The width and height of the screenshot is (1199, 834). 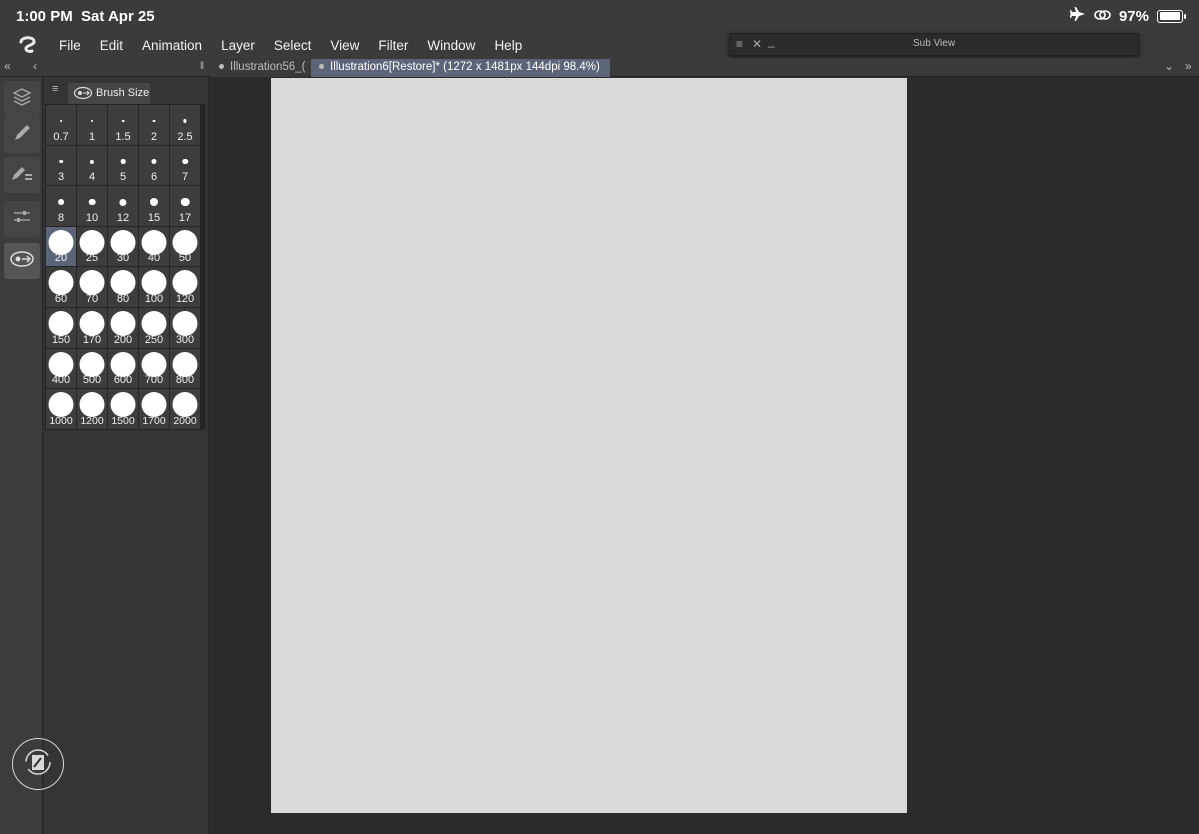 I want to click on brush-size-cell-2: 2, so click(x=154, y=125).